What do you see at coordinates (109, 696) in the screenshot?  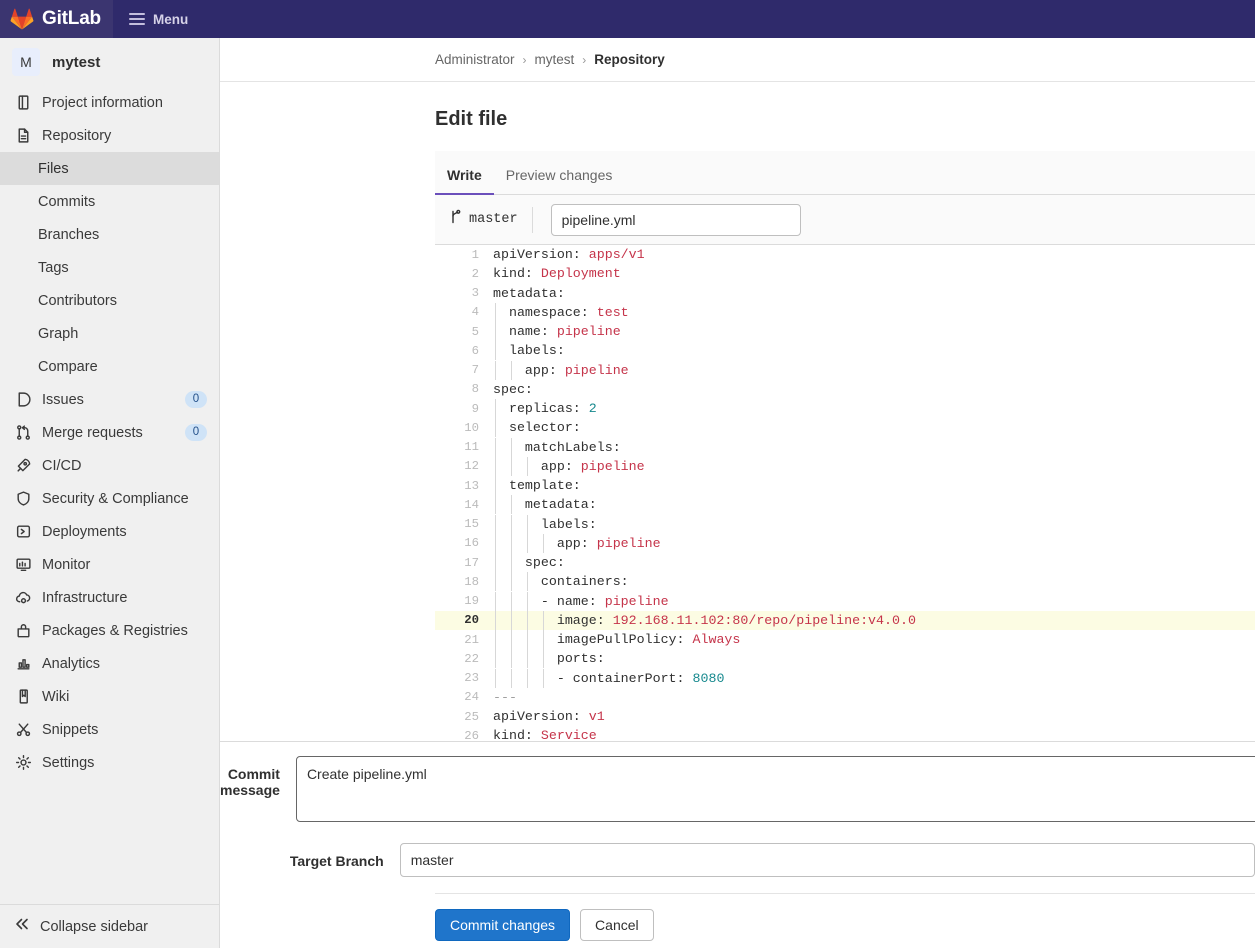 I see `sidebar-item-wiki: Wiki` at bounding box center [109, 696].